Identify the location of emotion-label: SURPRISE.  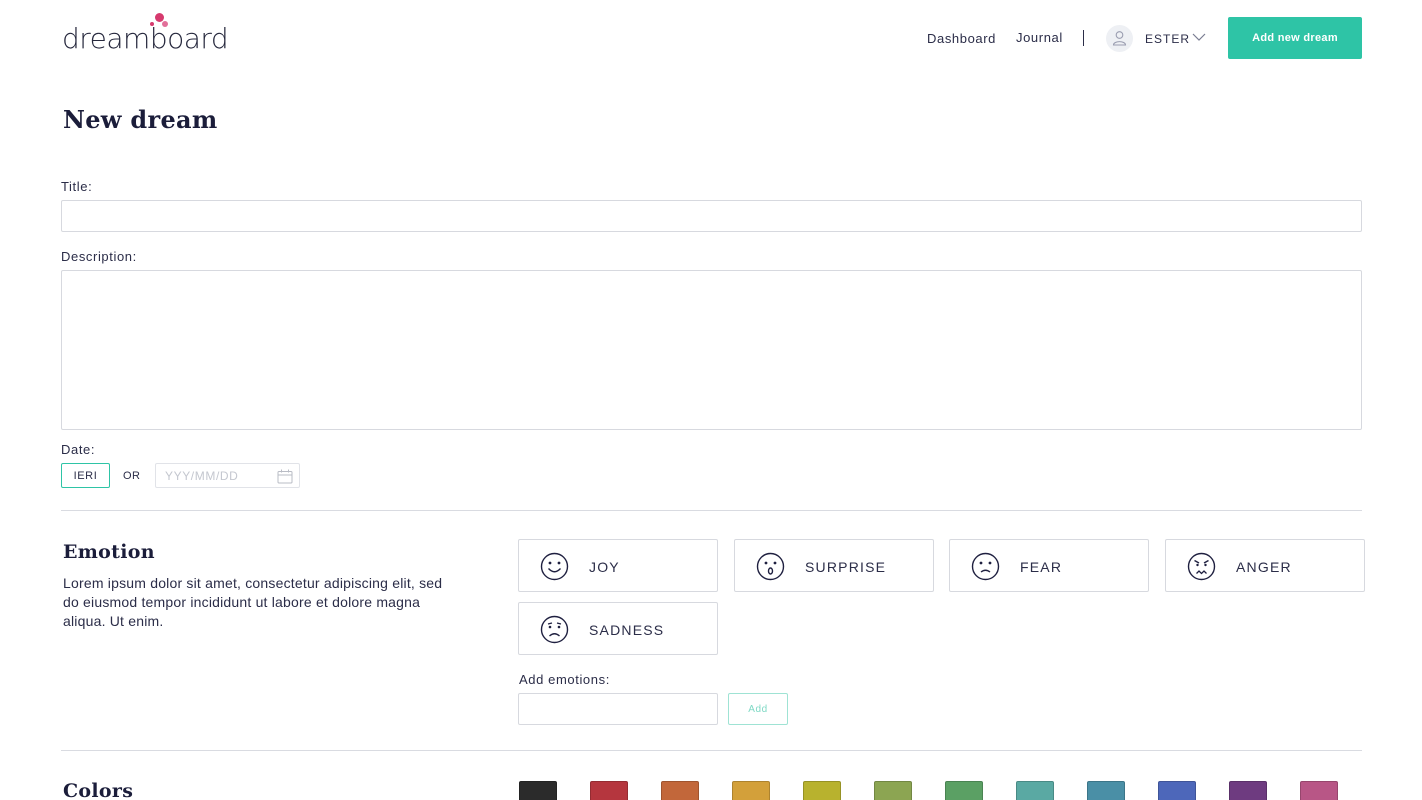
(846, 567).